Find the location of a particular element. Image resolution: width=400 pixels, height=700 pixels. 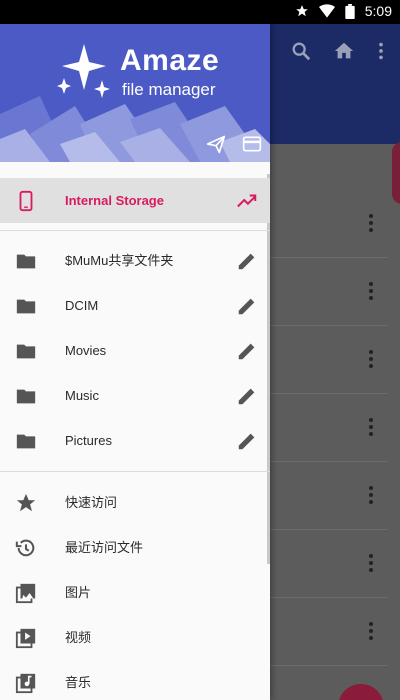

drawer-item-internal-storage: Internal Storage is located at coordinates (135, 200).